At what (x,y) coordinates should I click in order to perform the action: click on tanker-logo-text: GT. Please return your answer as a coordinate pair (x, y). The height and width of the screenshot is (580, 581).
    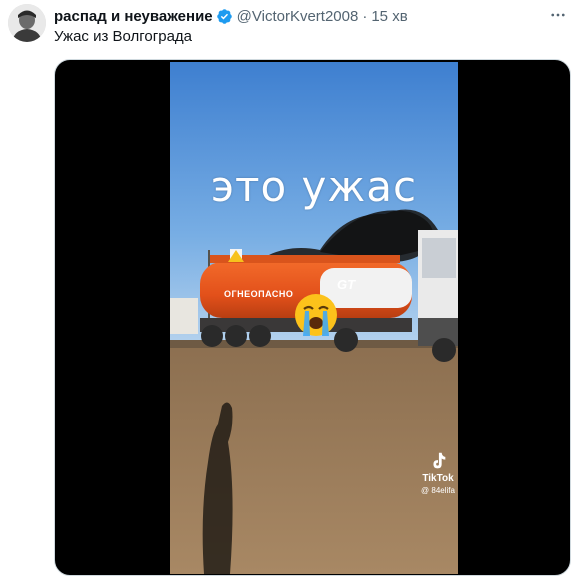
    Looking at the image, I should click on (346, 284).